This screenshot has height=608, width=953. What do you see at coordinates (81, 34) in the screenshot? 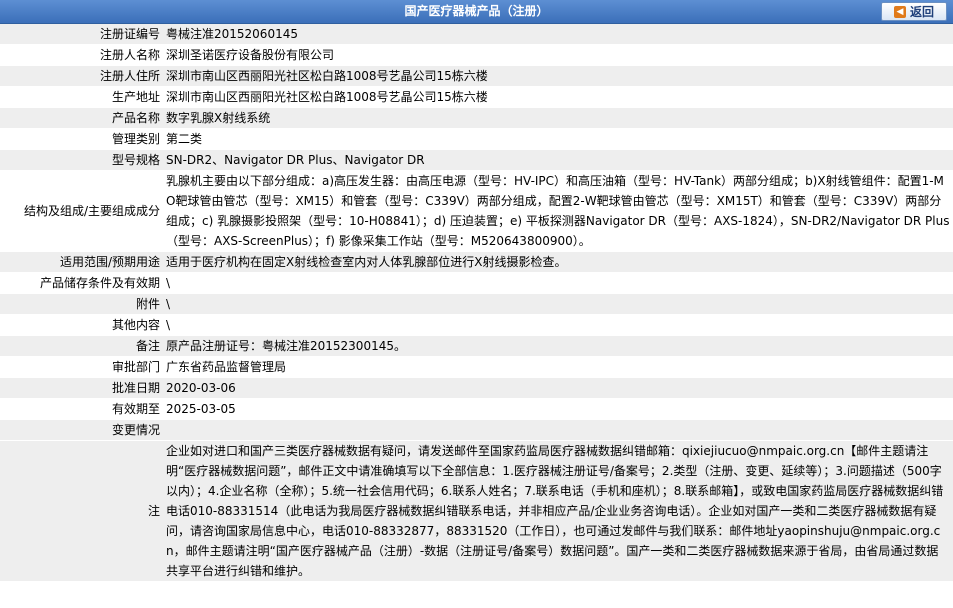
I see `field-label: 注册证编号` at bounding box center [81, 34].